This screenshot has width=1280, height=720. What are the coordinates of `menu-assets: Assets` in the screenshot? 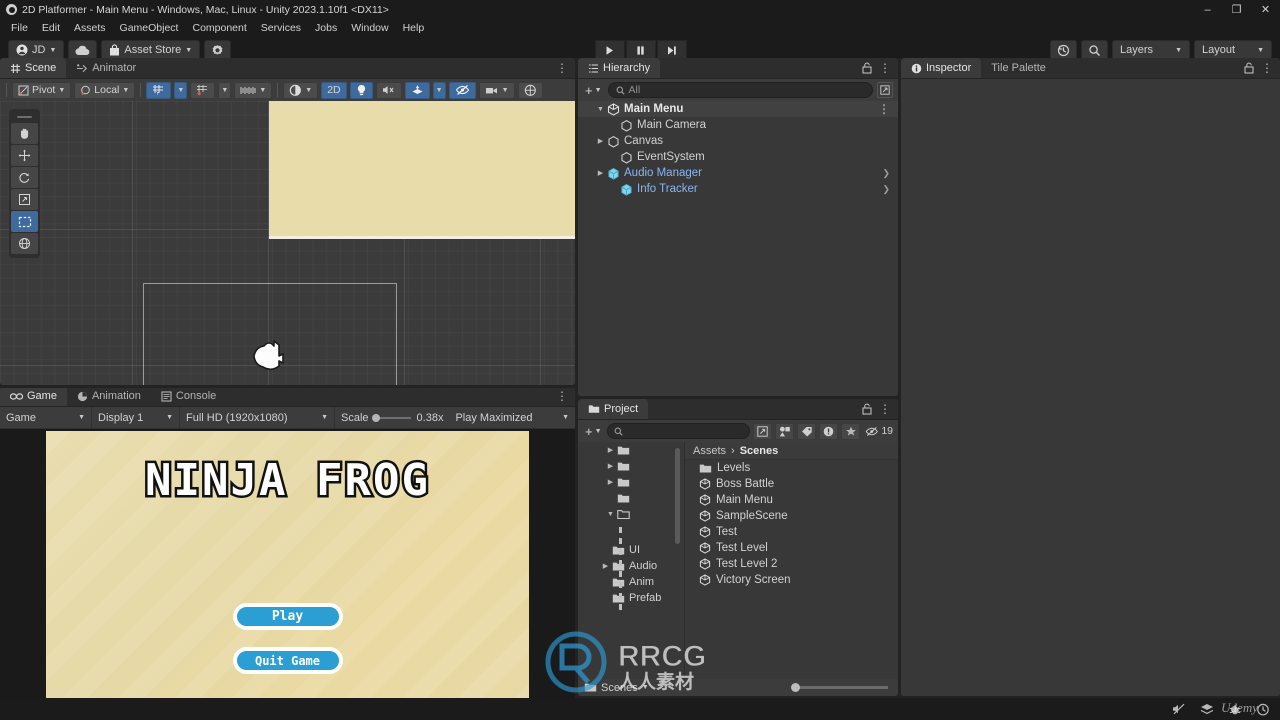 It's located at (90, 28).